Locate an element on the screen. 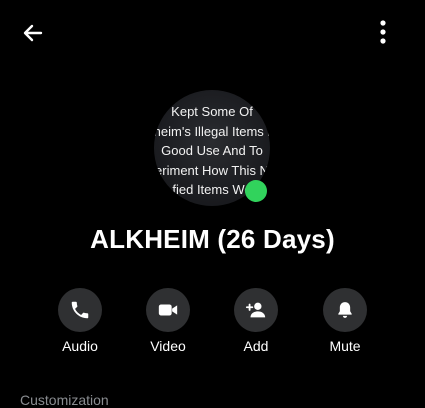 The width and height of the screenshot is (425, 408). avatar-text-line: heim's Illegal Items i is located at coordinates (212, 131).